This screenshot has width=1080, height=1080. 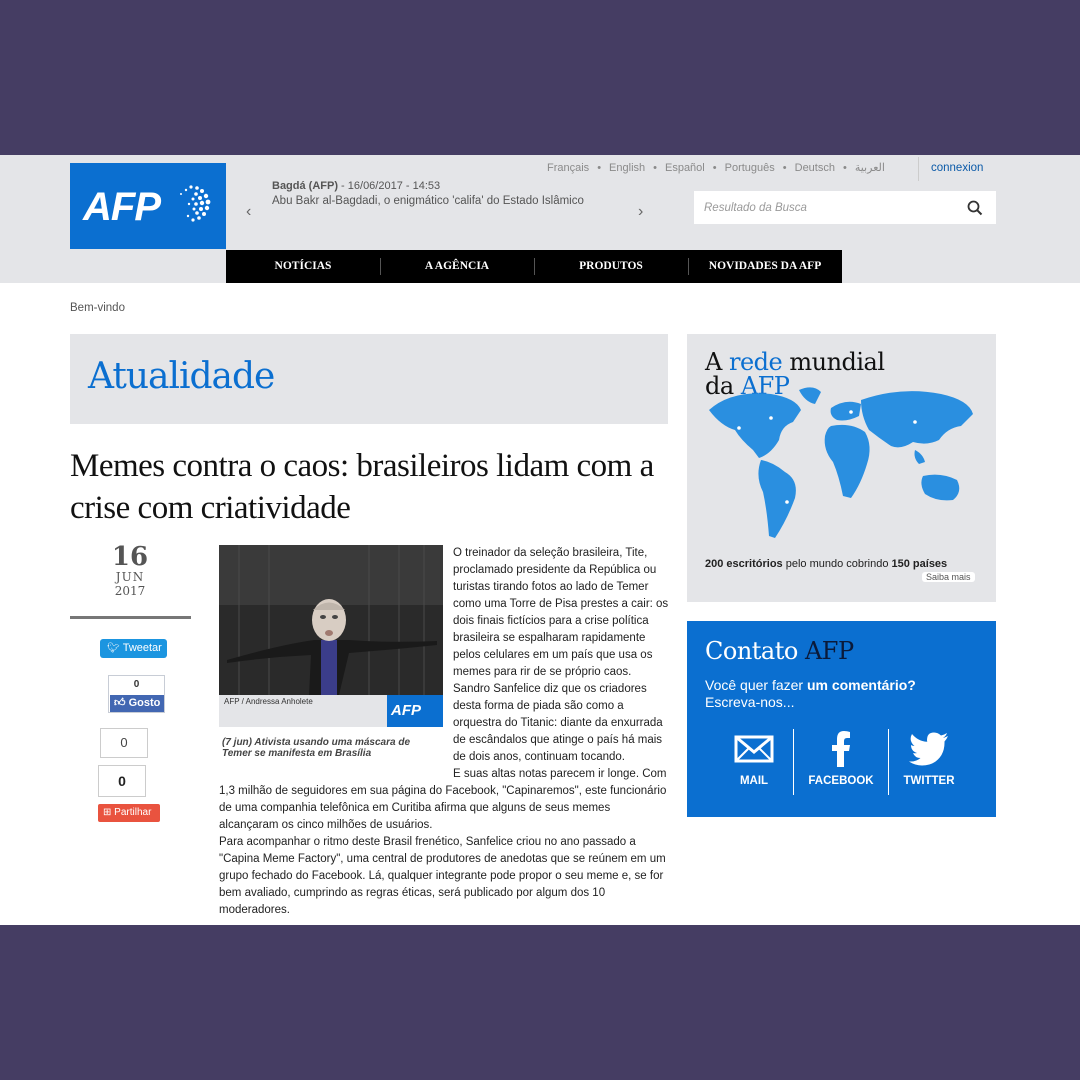 I want to click on photo-spacer, so click(x=336, y=661).